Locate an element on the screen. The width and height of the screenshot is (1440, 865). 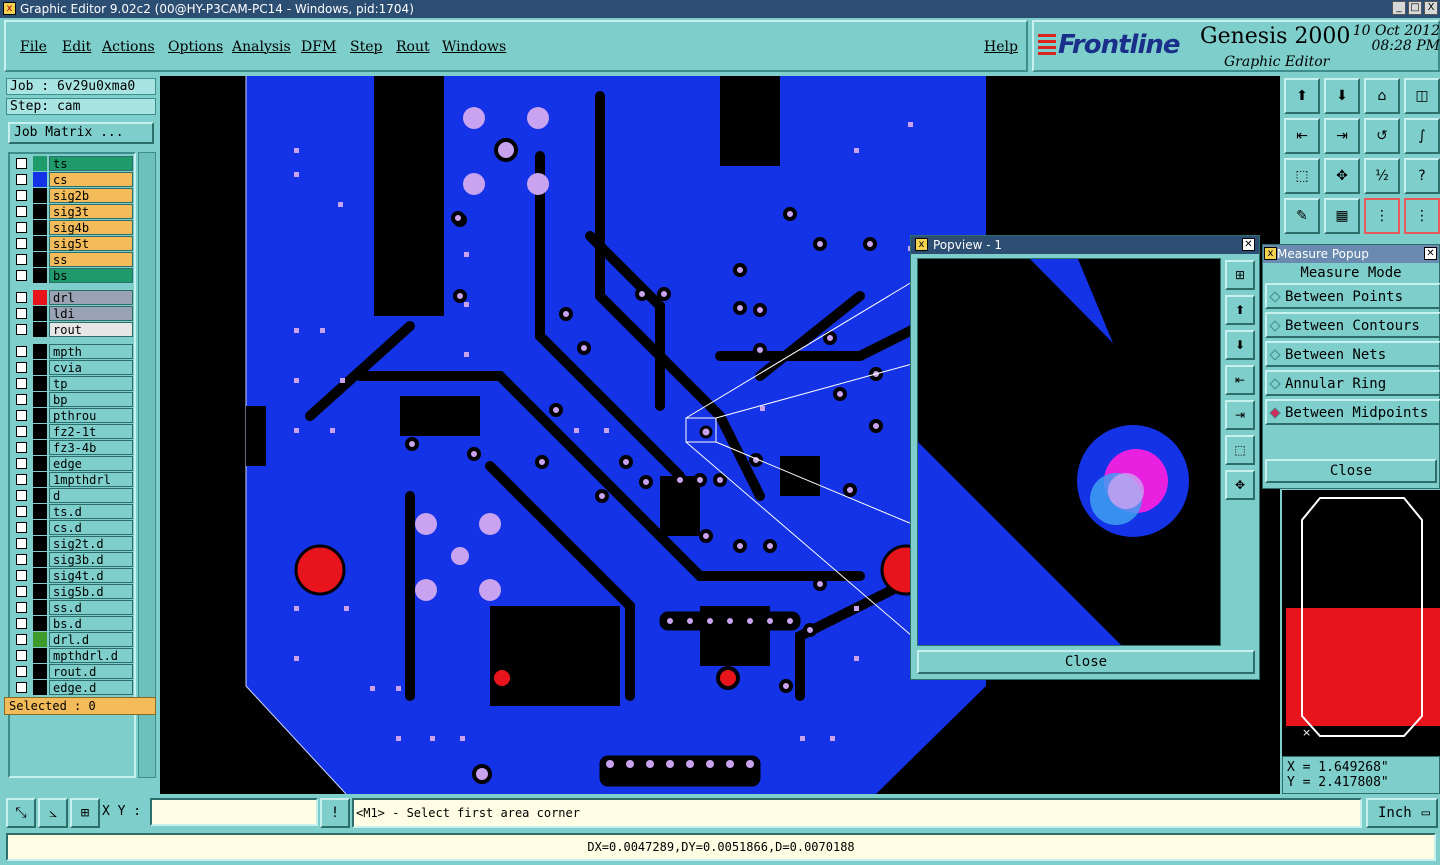
layer-row-d: d is located at coordinates (74, 495).